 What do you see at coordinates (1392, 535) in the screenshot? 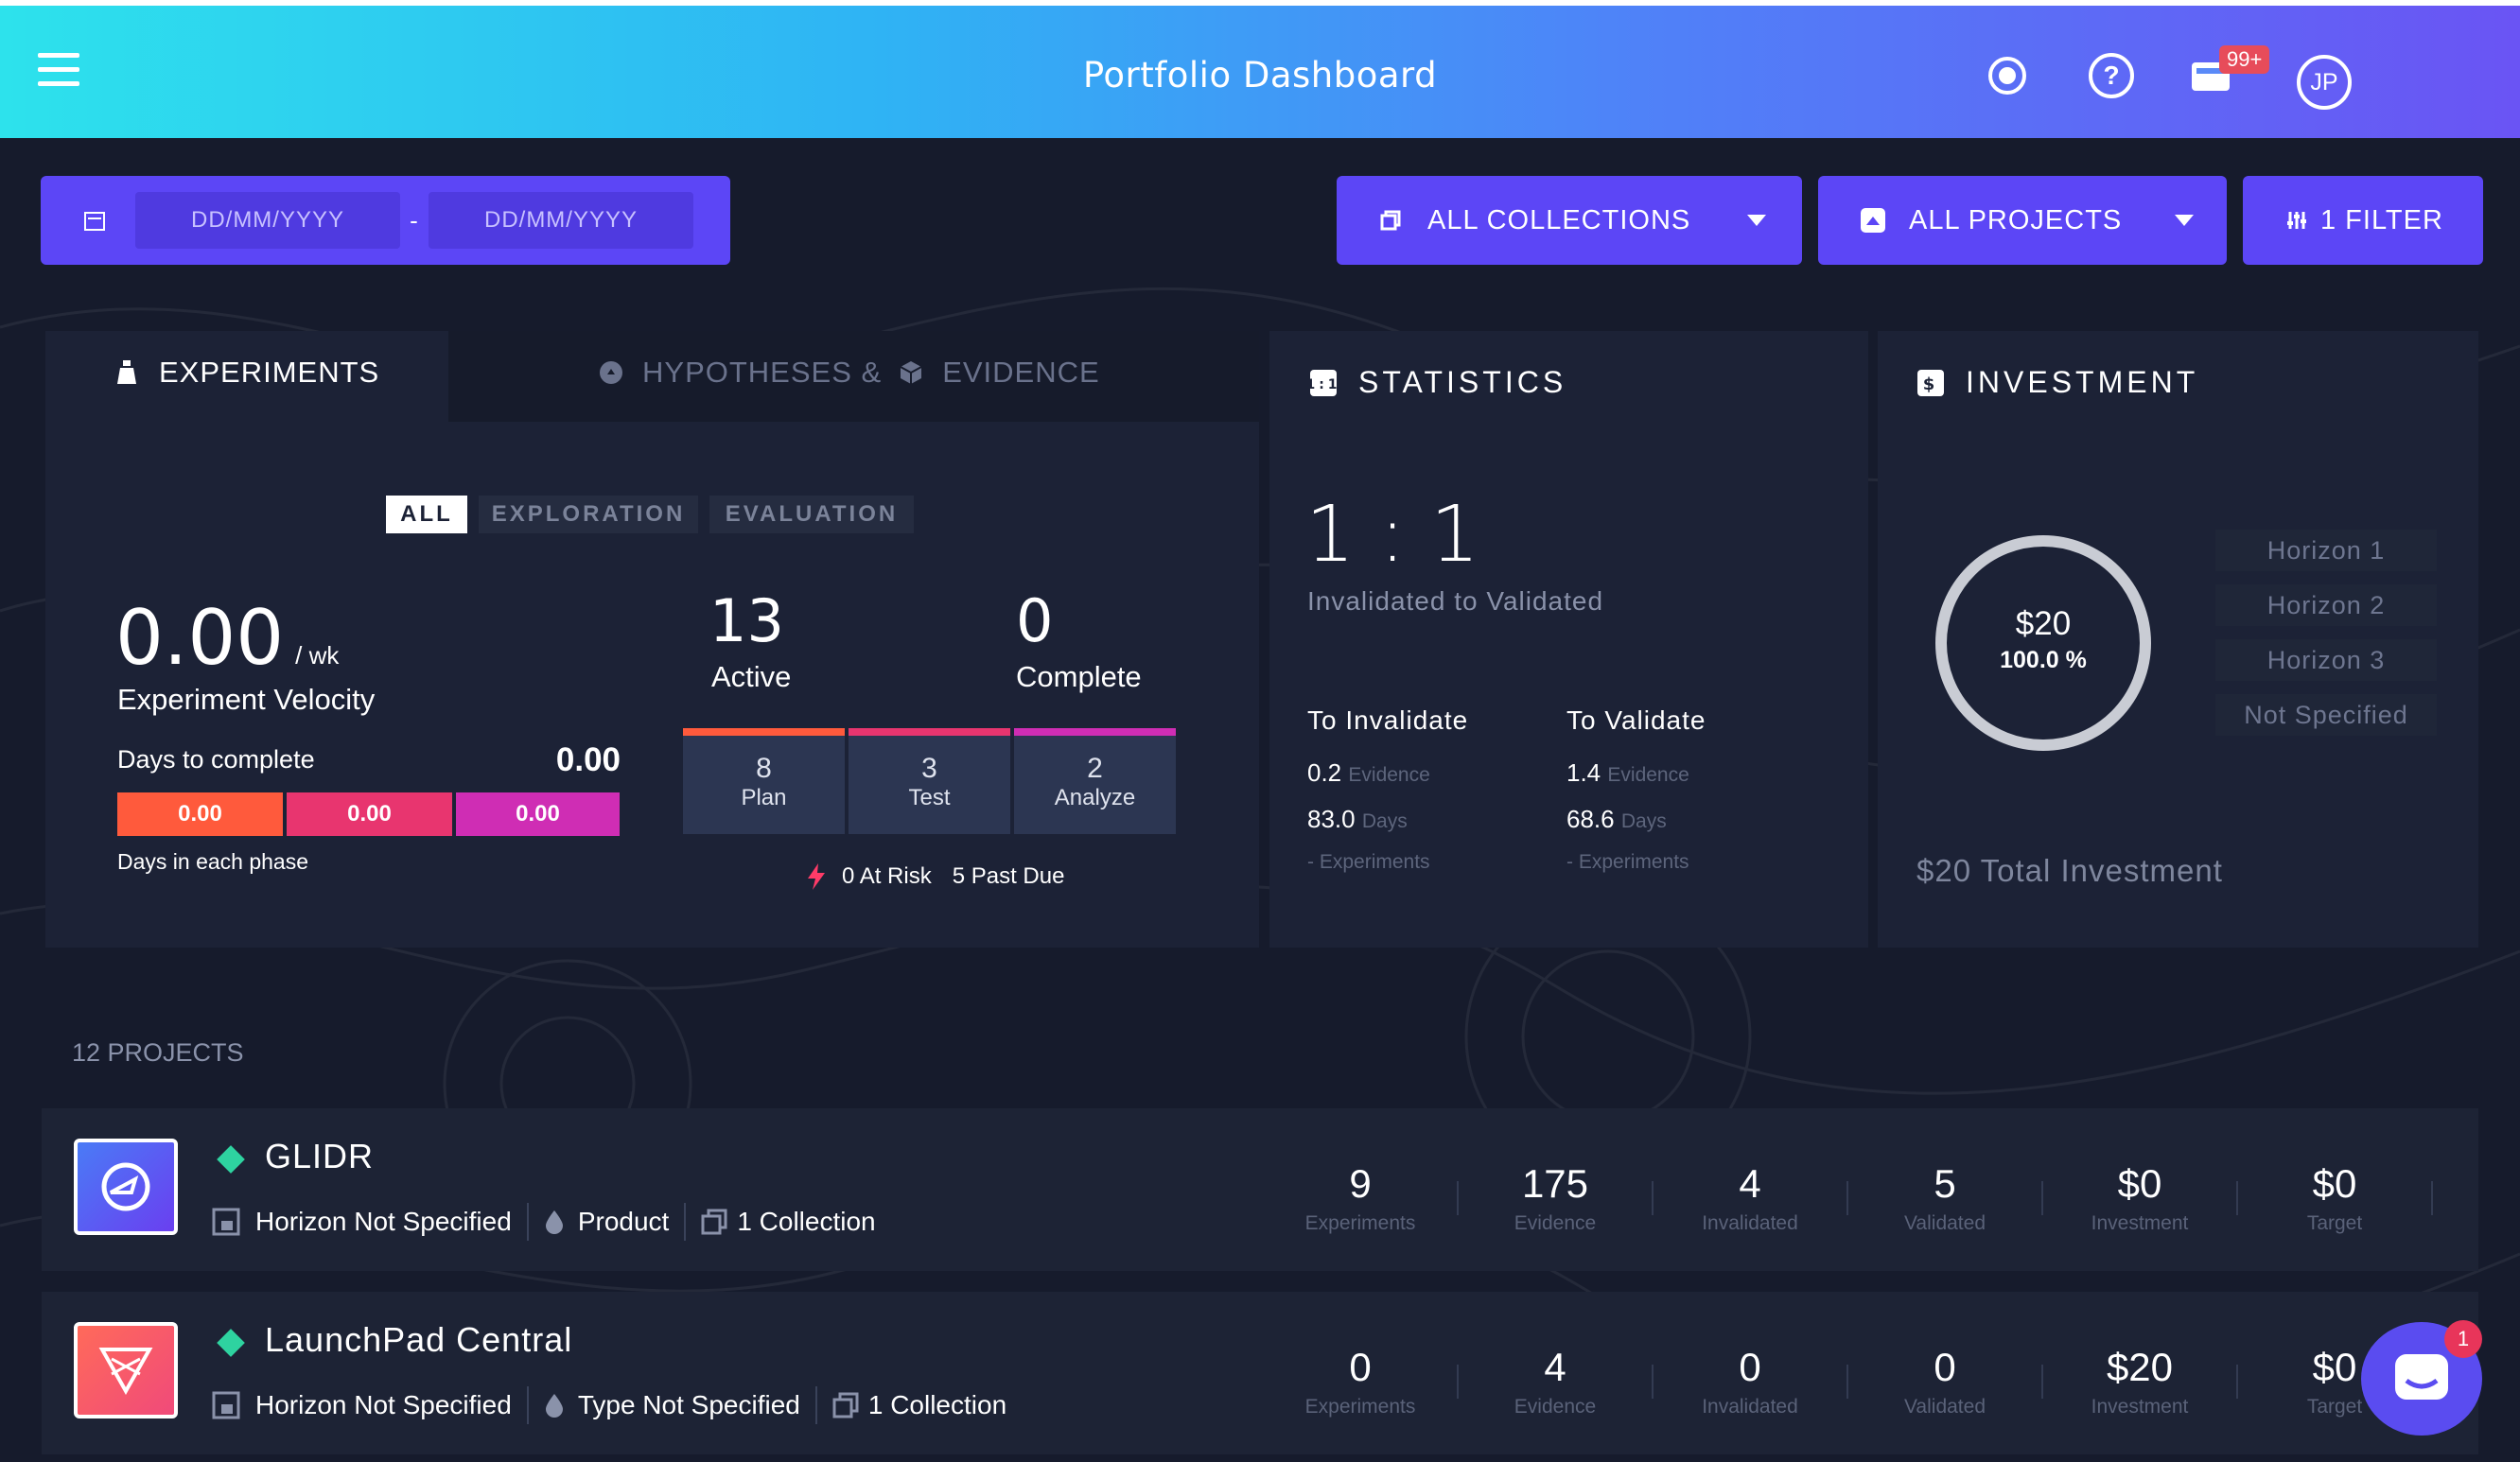
I see `ratio-value: 1` at bounding box center [1392, 535].